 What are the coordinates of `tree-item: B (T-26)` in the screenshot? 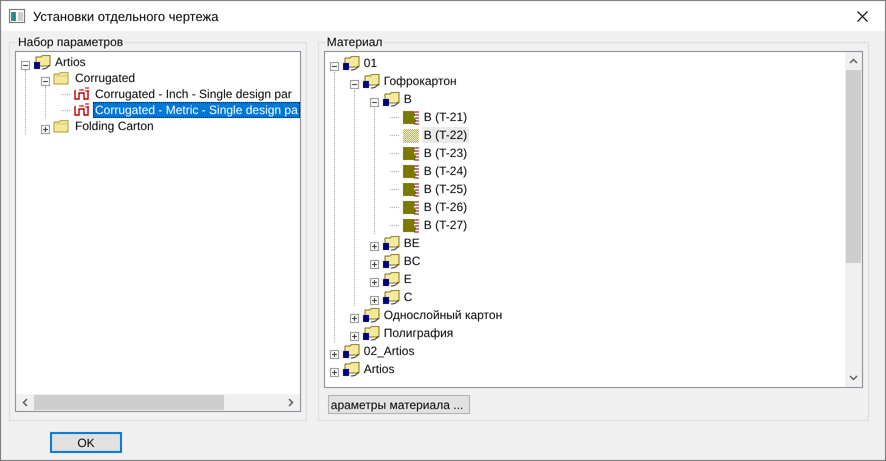 It's located at (446, 207).